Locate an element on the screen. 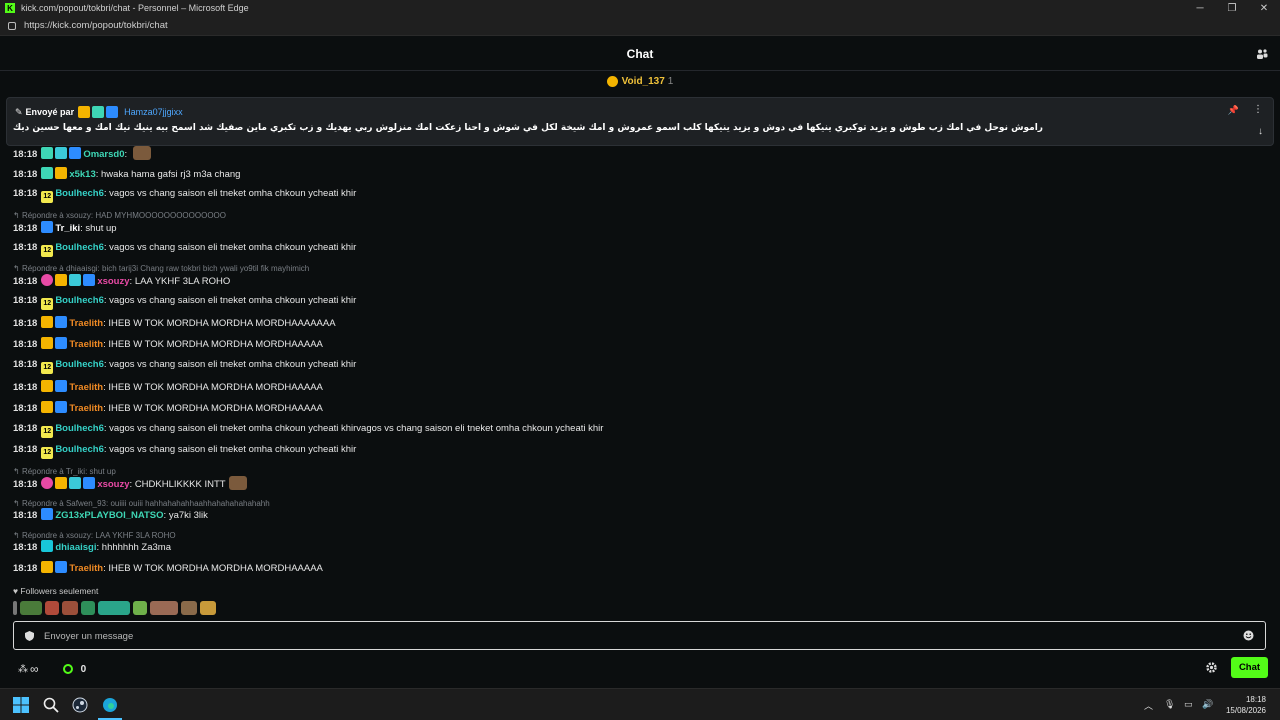 This screenshot has width=1280, height=720. pin-icon: ✎ is located at coordinates (19, 111).